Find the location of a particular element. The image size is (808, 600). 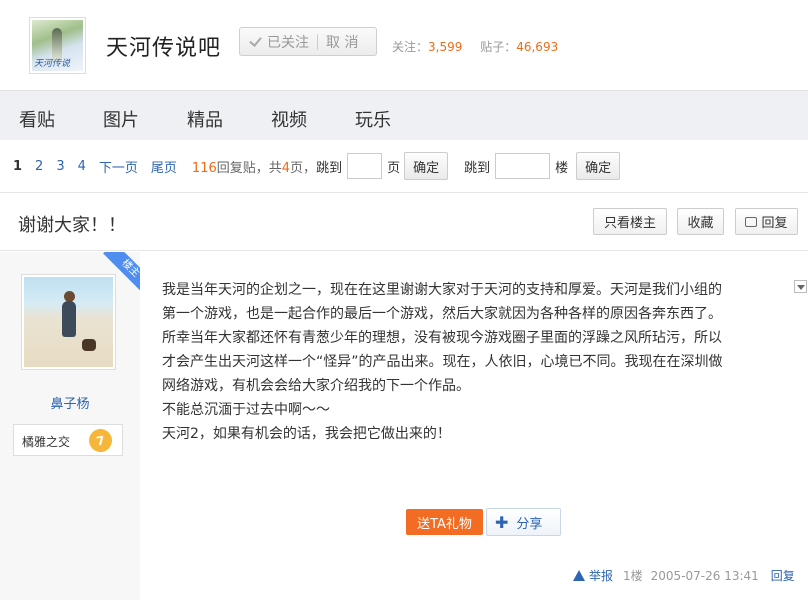

forum-avatar-caption: 天河传说 is located at coordinates (52, 64).